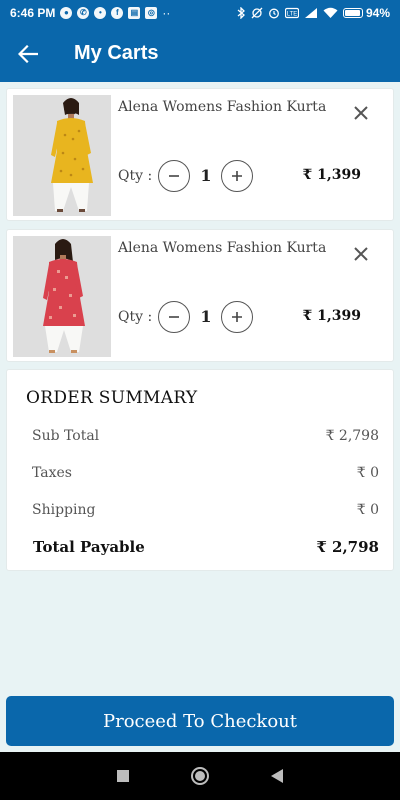 The image size is (400, 800). I want to click on page-title: My Carts, so click(116, 53).